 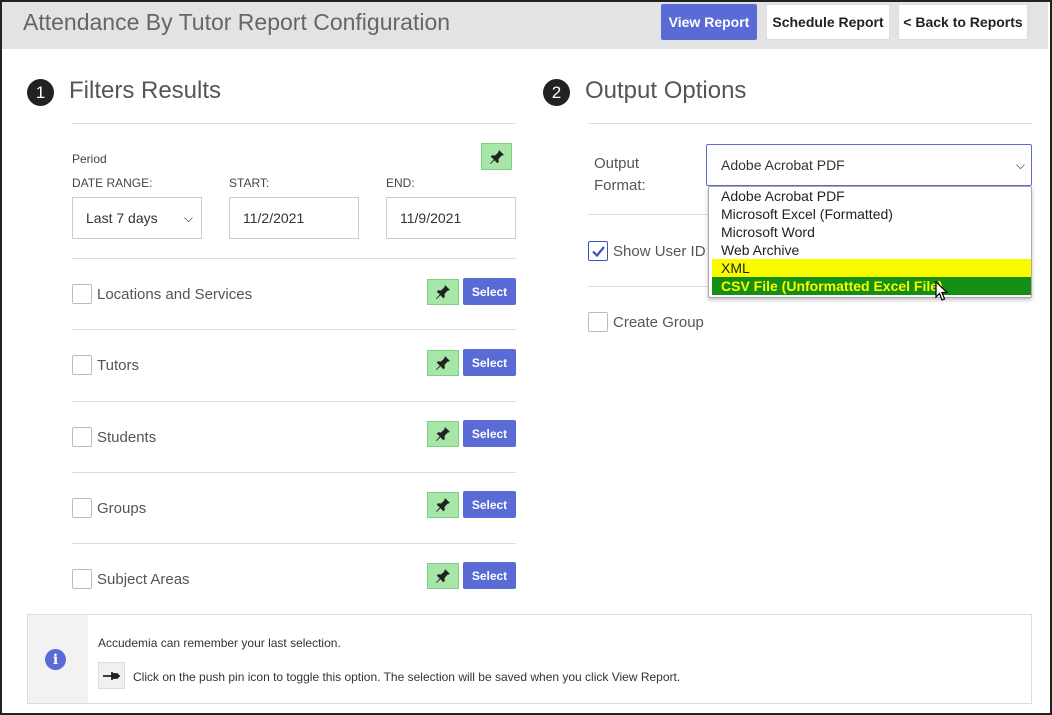 I want to click on filters-section-title: Filters Results, so click(x=145, y=90).